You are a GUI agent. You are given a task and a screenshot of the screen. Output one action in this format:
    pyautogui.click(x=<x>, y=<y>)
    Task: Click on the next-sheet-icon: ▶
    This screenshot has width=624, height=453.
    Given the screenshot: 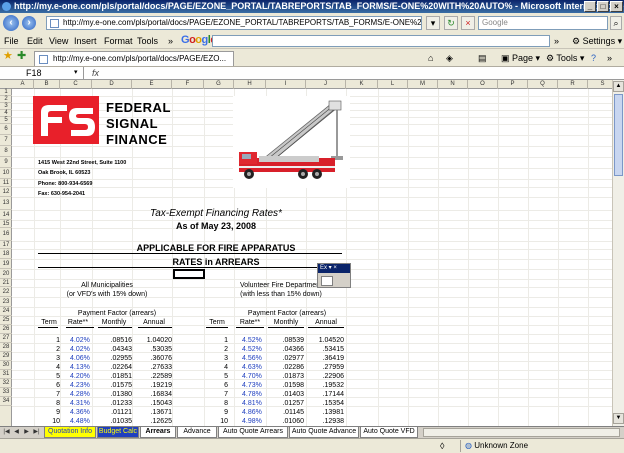 What is the action you would take?
    pyautogui.click(x=26, y=432)
    